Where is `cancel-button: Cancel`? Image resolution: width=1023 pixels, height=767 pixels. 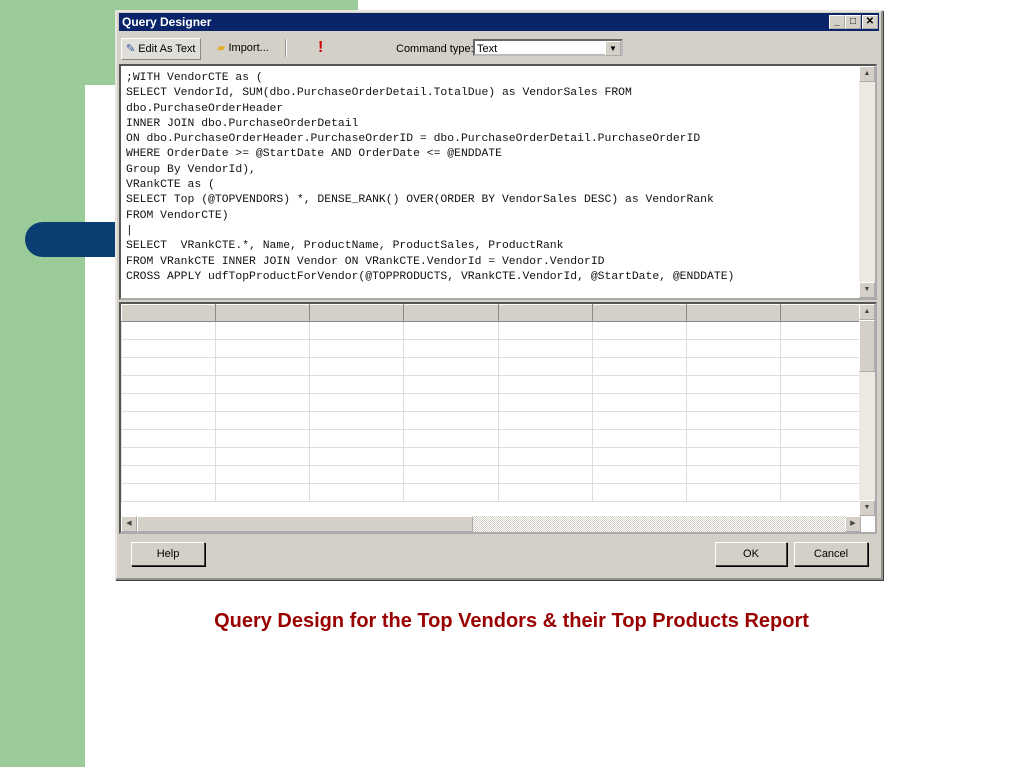 cancel-button: Cancel is located at coordinates (831, 554).